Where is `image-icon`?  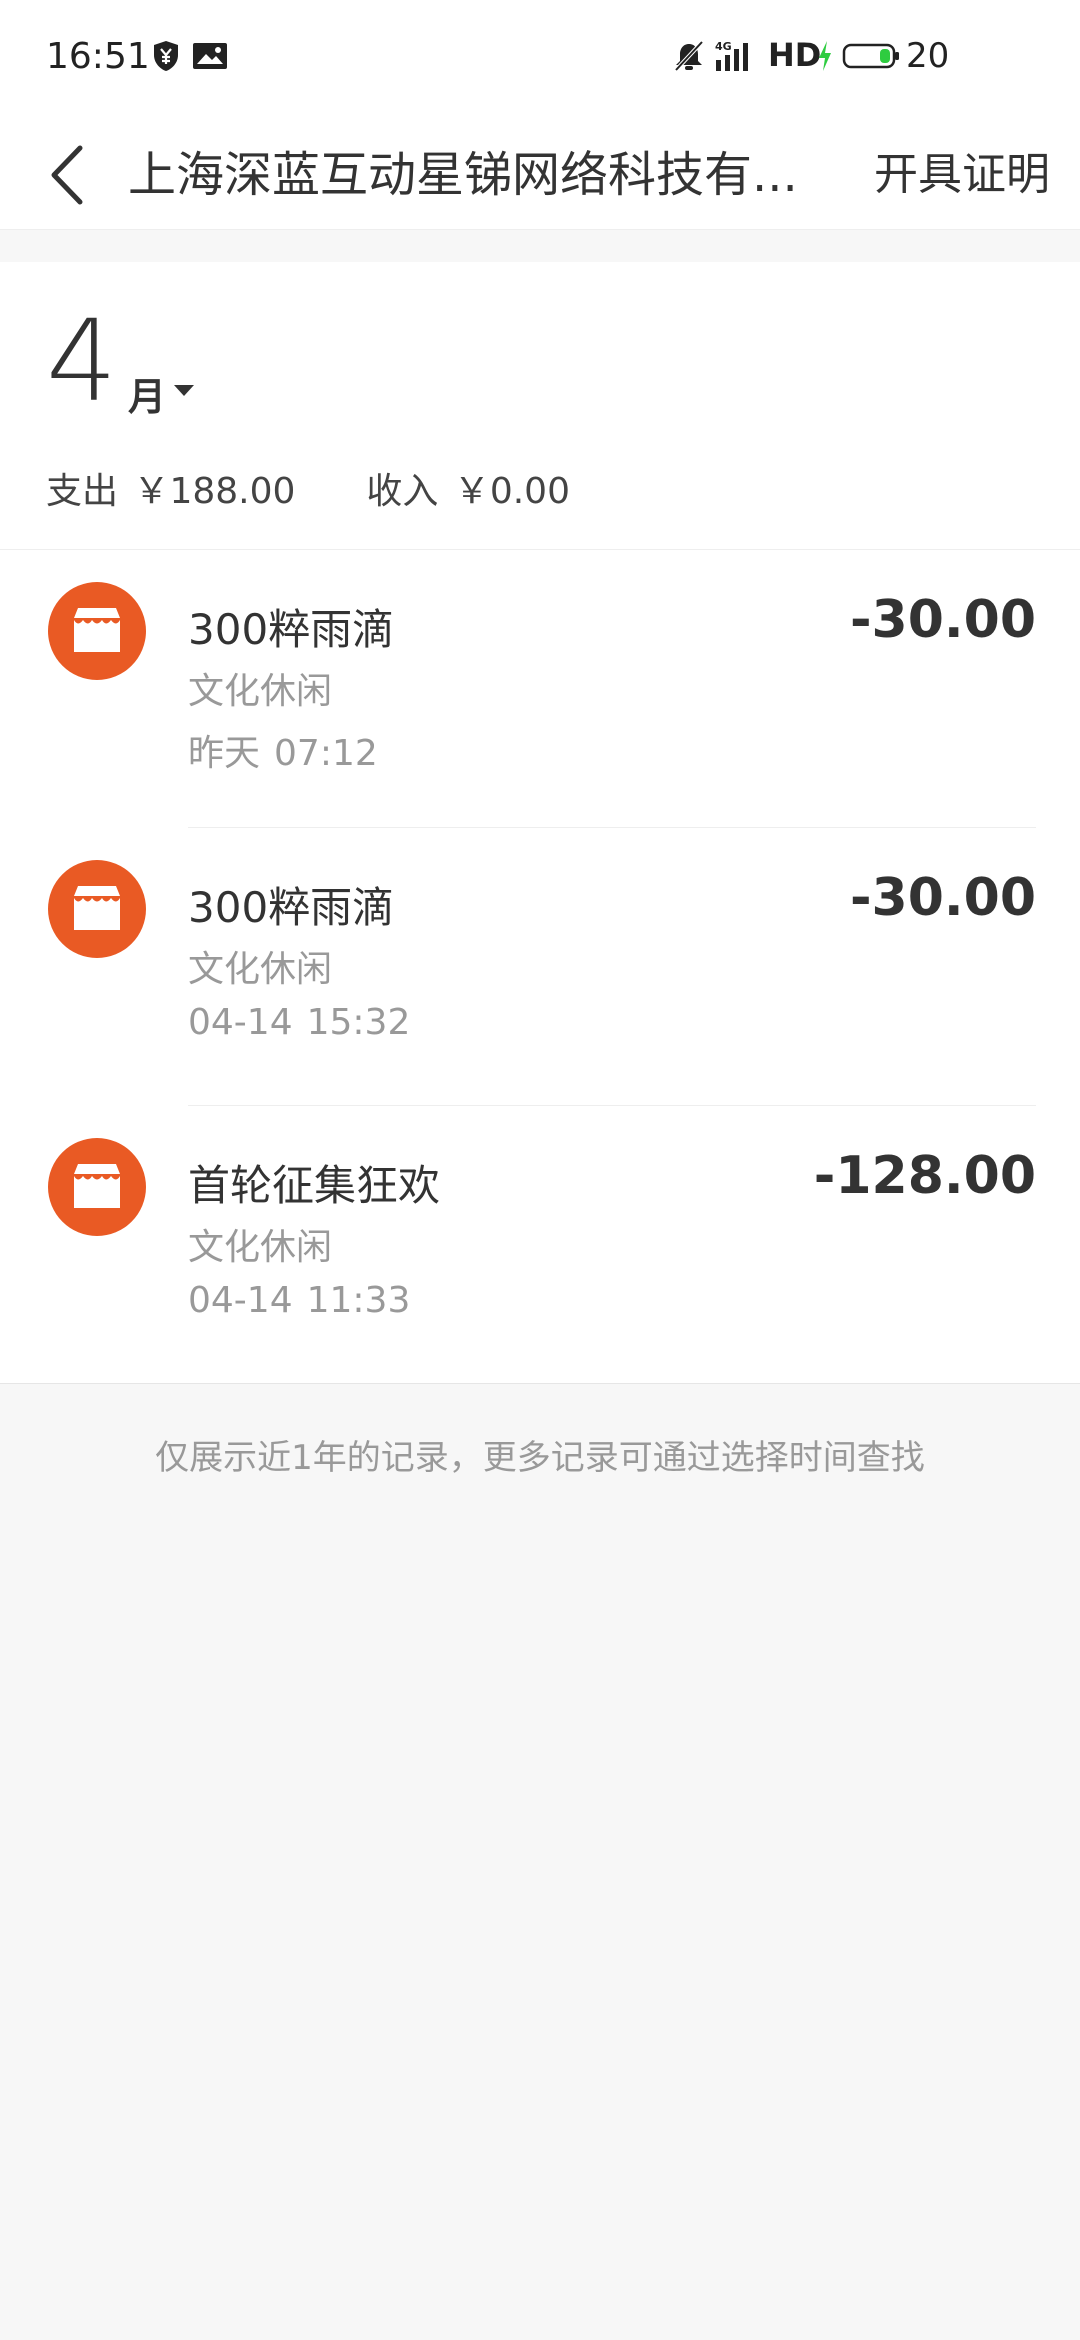 image-icon is located at coordinates (210, 56).